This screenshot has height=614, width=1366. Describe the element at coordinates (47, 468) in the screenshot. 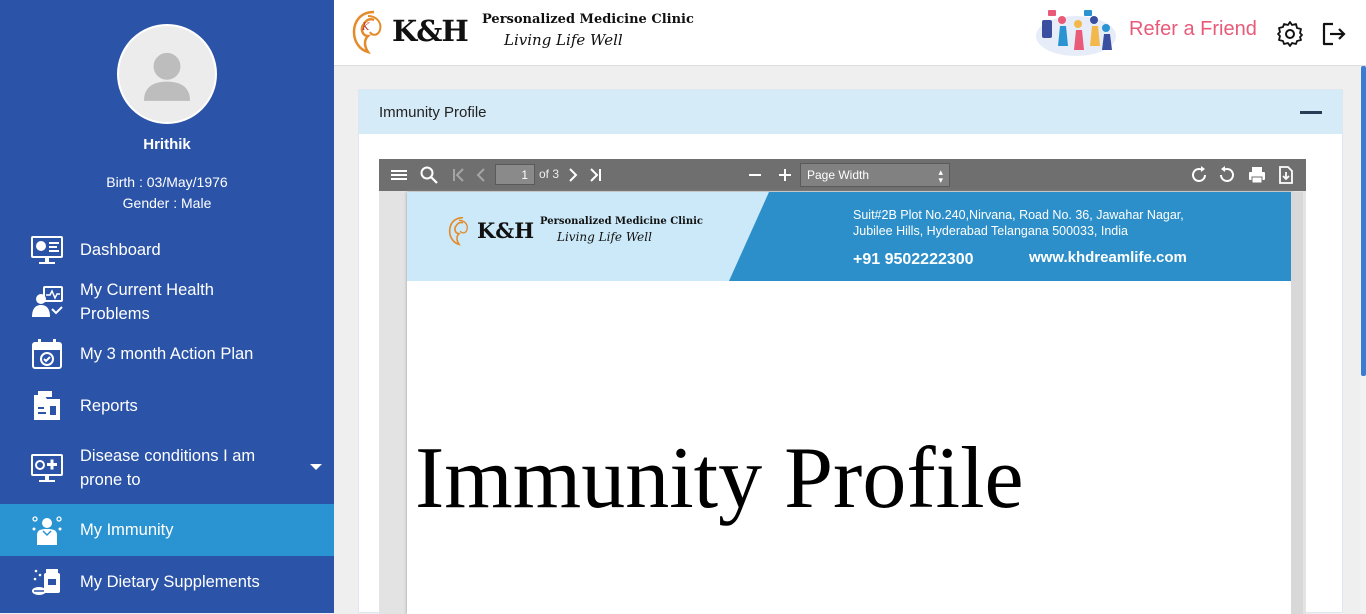

I see `disease-monitor-icon` at that location.